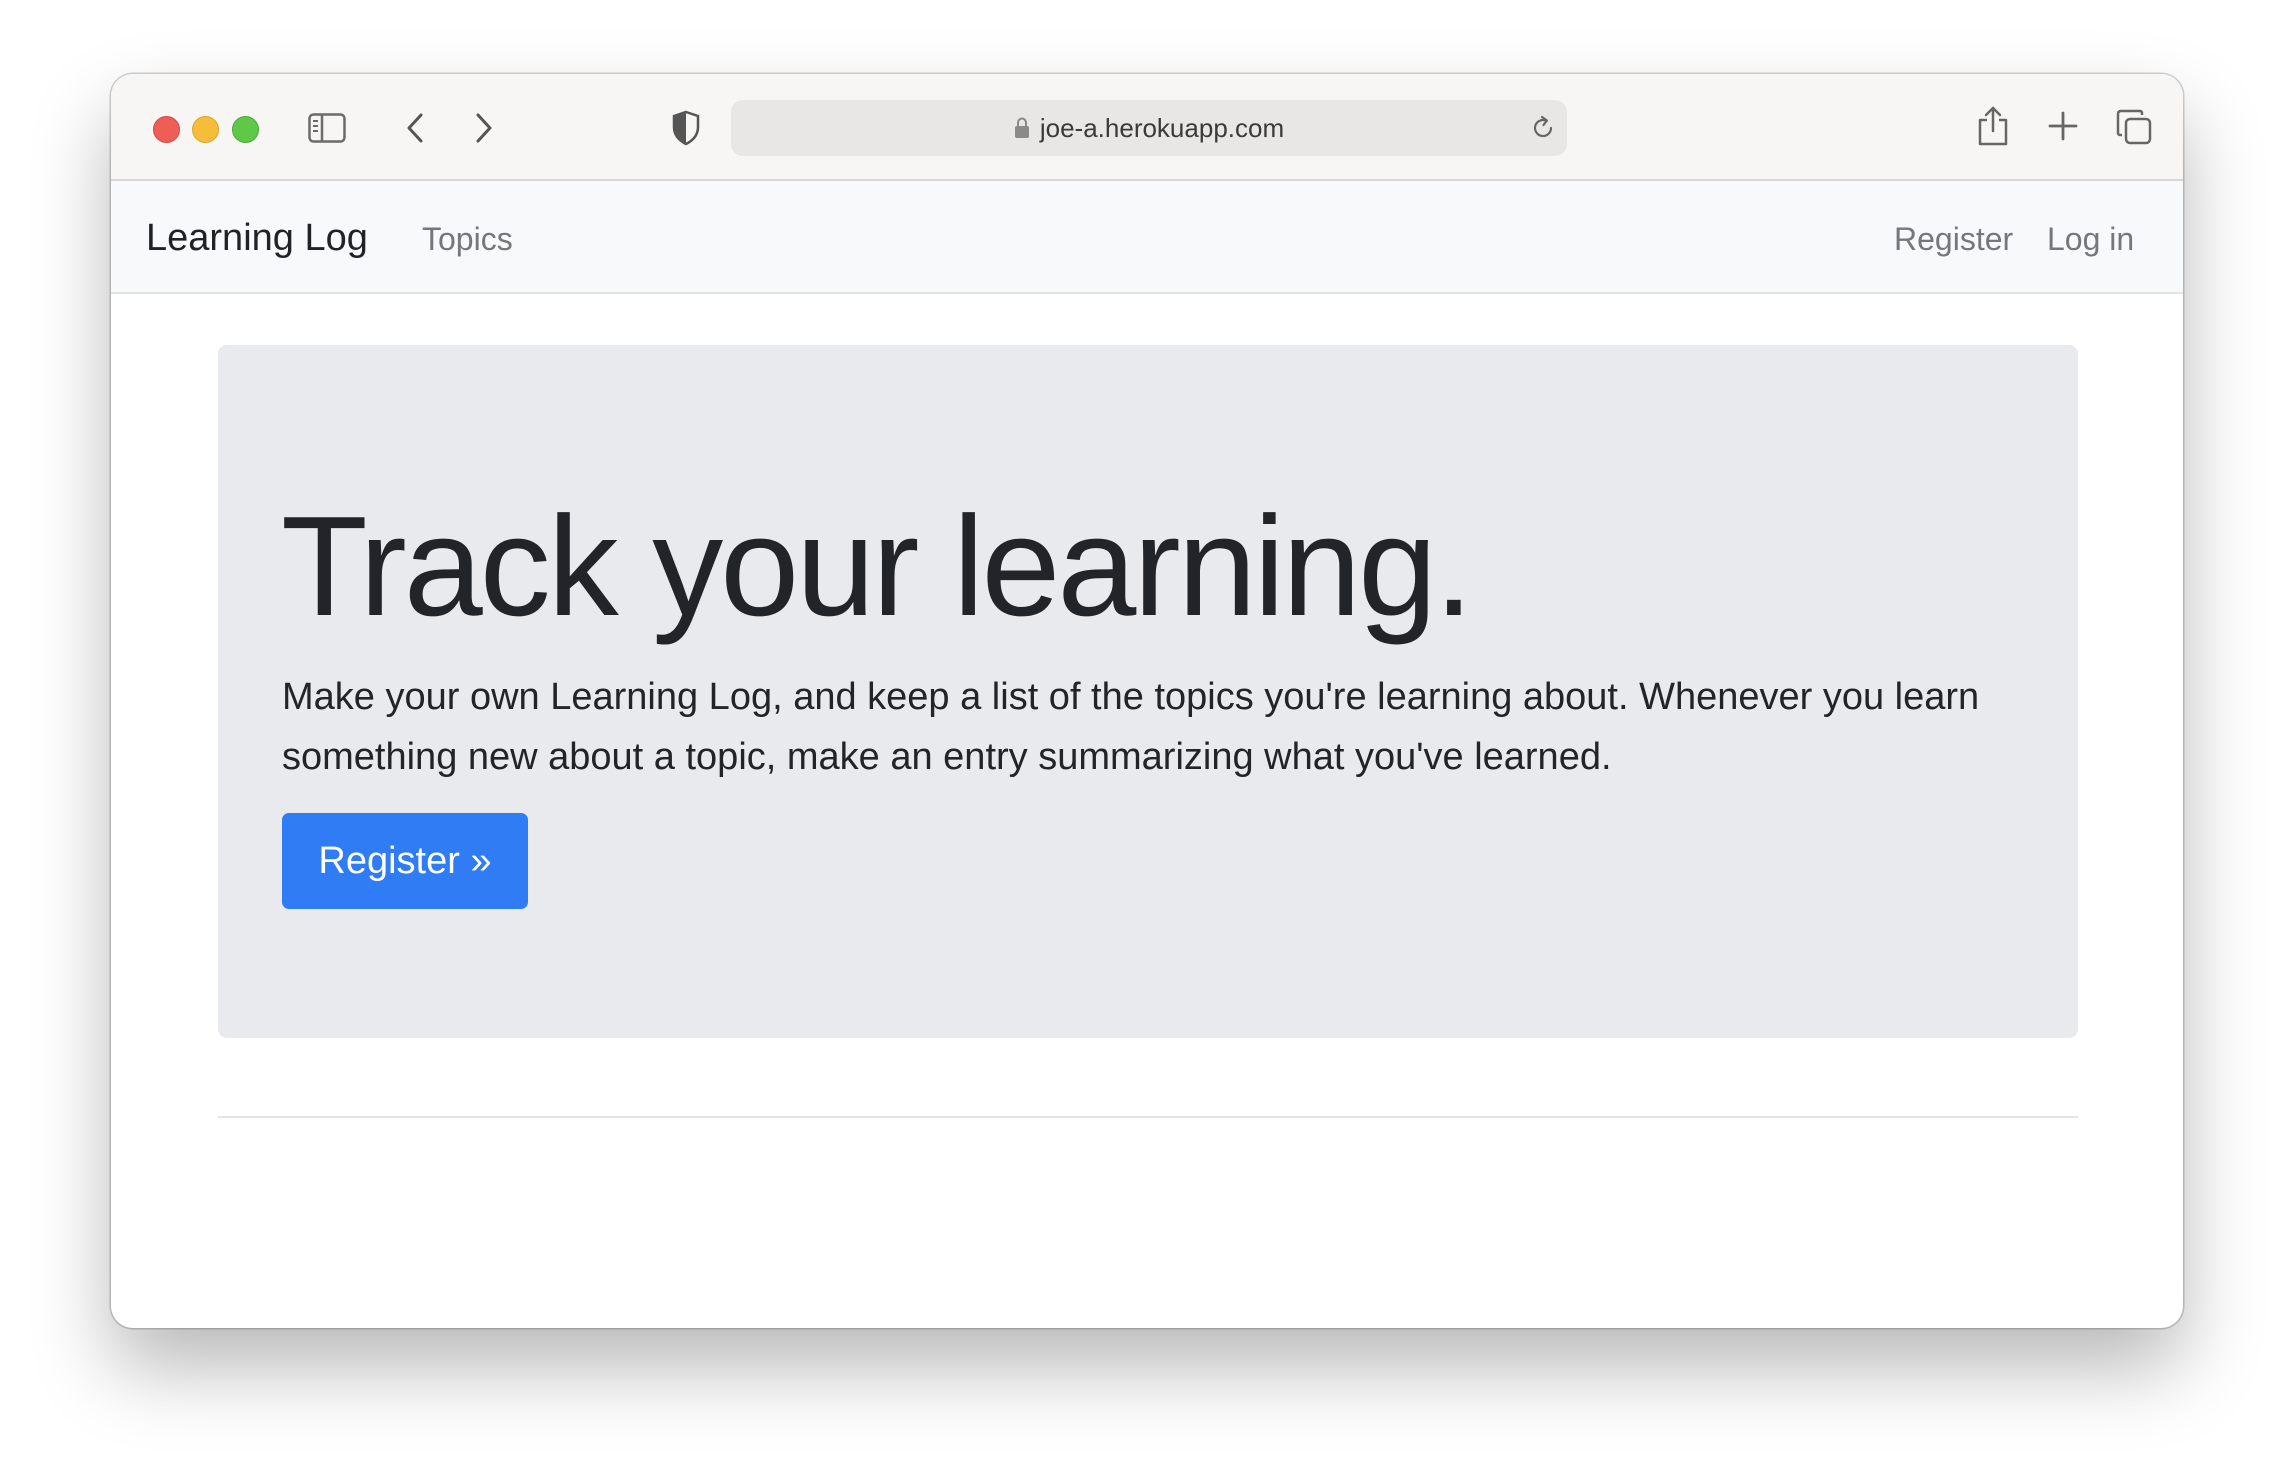  What do you see at coordinates (877, 566) in the screenshot?
I see `hero-headline: Track your learning.` at bounding box center [877, 566].